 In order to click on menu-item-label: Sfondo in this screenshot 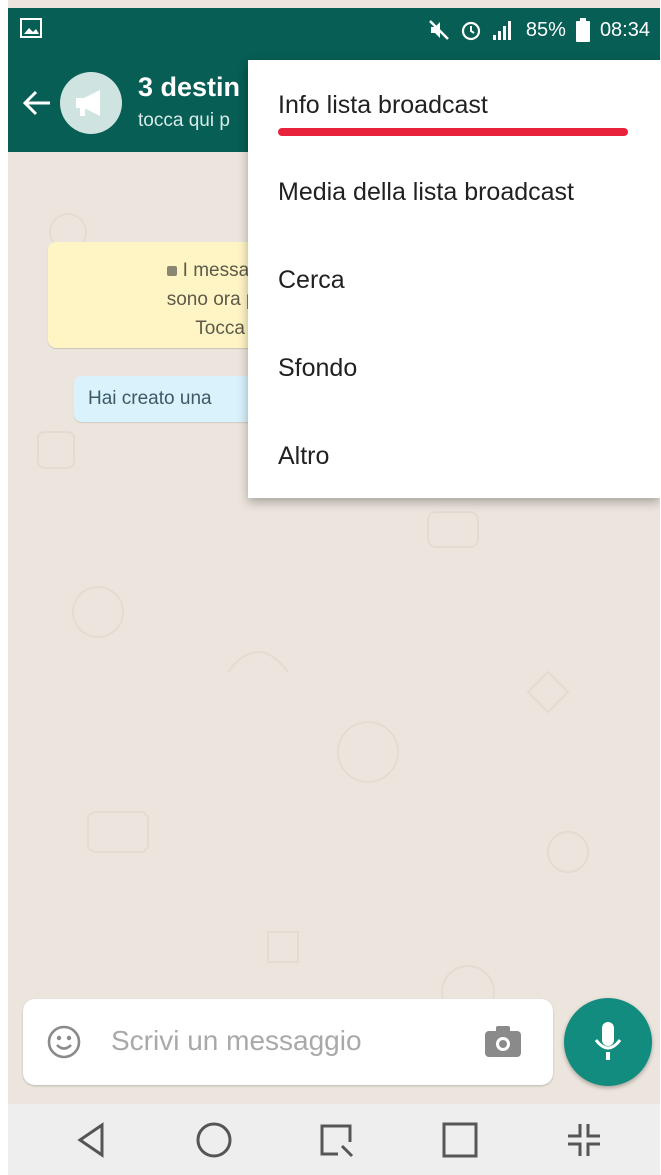, I will do `click(318, 368)`.